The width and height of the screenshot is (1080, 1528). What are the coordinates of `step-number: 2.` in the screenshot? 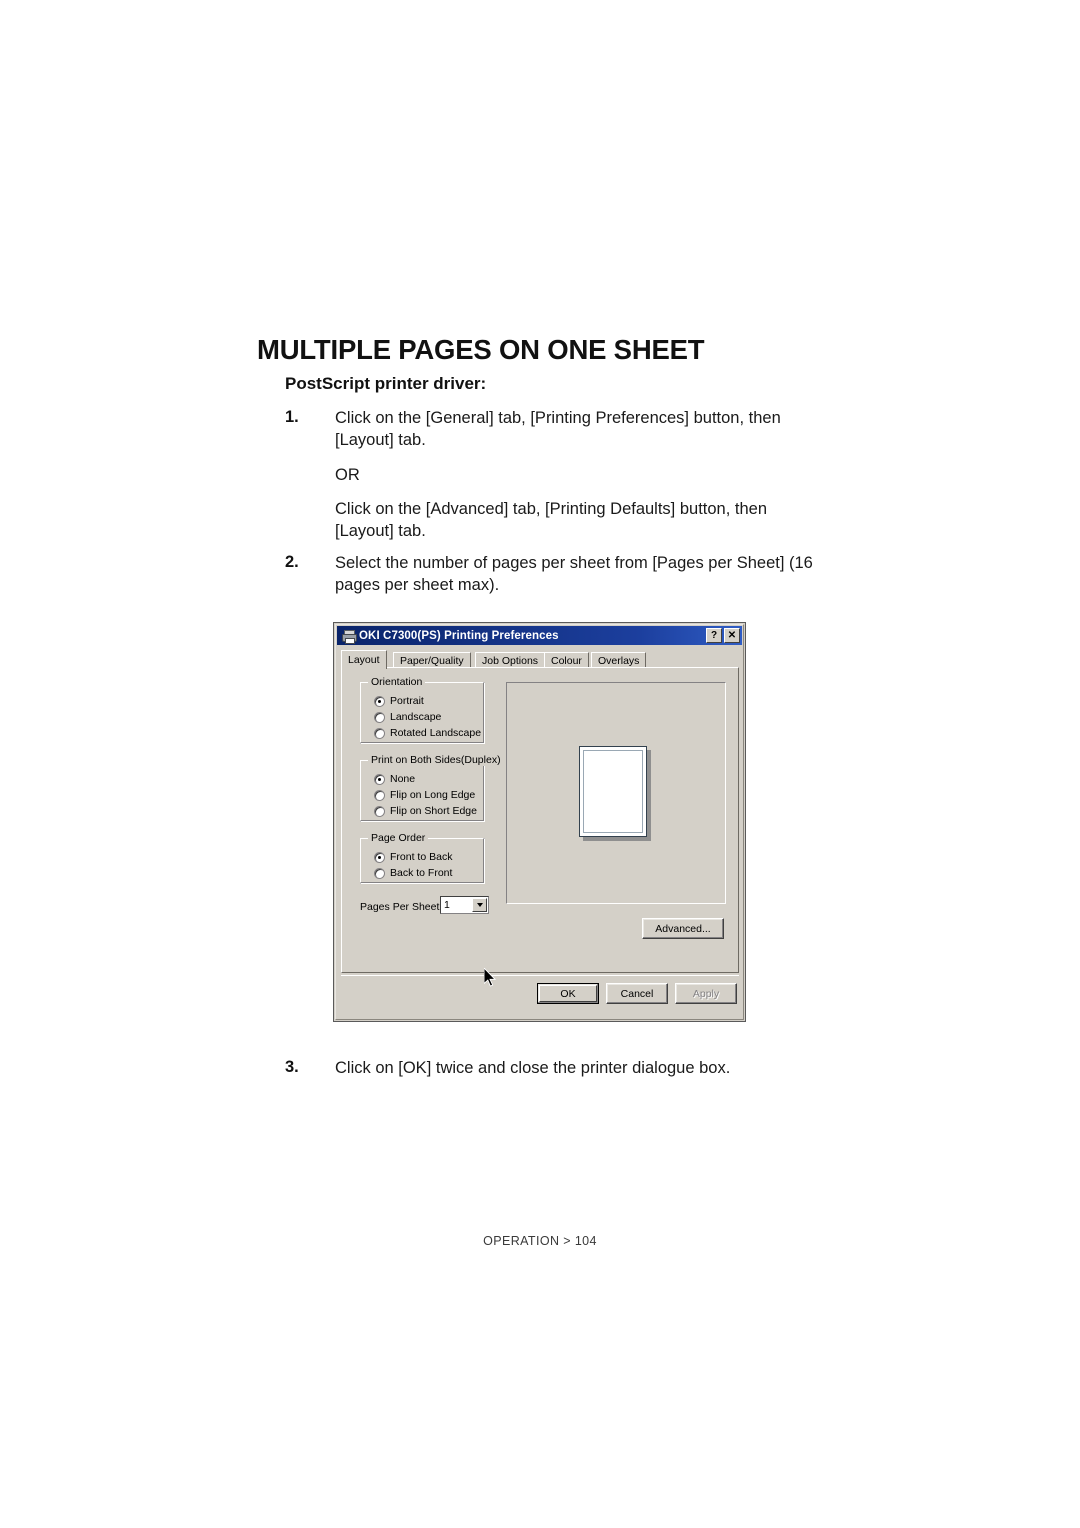 It's located at (292, 561).